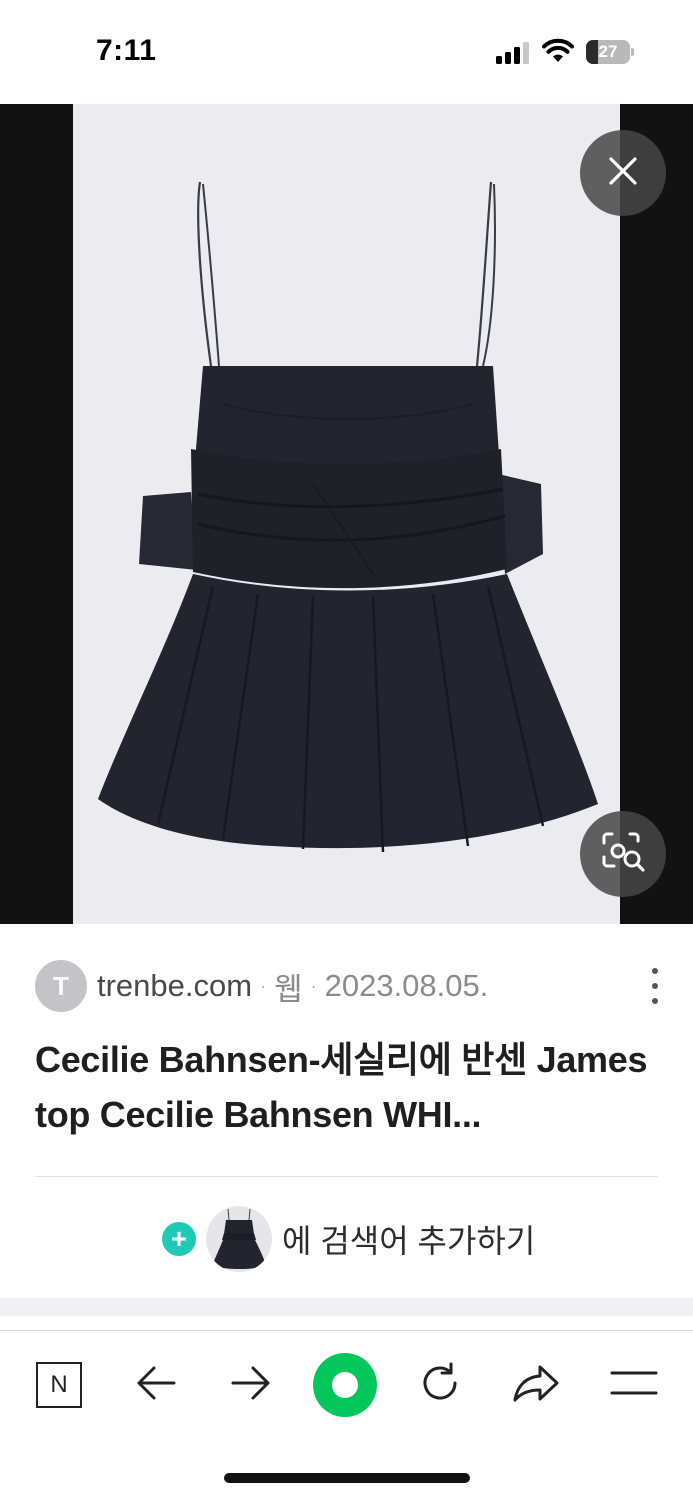 This screenshot has height=1500, width=693. What do you see at coordinates (406, 985) in the screenshot?
I see `result-date: 2023.08.05.` at bounding box center [406, 985].